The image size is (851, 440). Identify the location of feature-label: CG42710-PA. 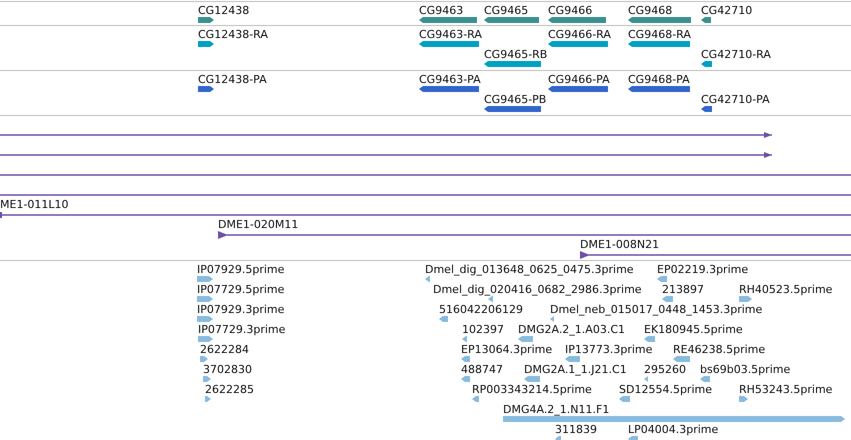
(735, 99).